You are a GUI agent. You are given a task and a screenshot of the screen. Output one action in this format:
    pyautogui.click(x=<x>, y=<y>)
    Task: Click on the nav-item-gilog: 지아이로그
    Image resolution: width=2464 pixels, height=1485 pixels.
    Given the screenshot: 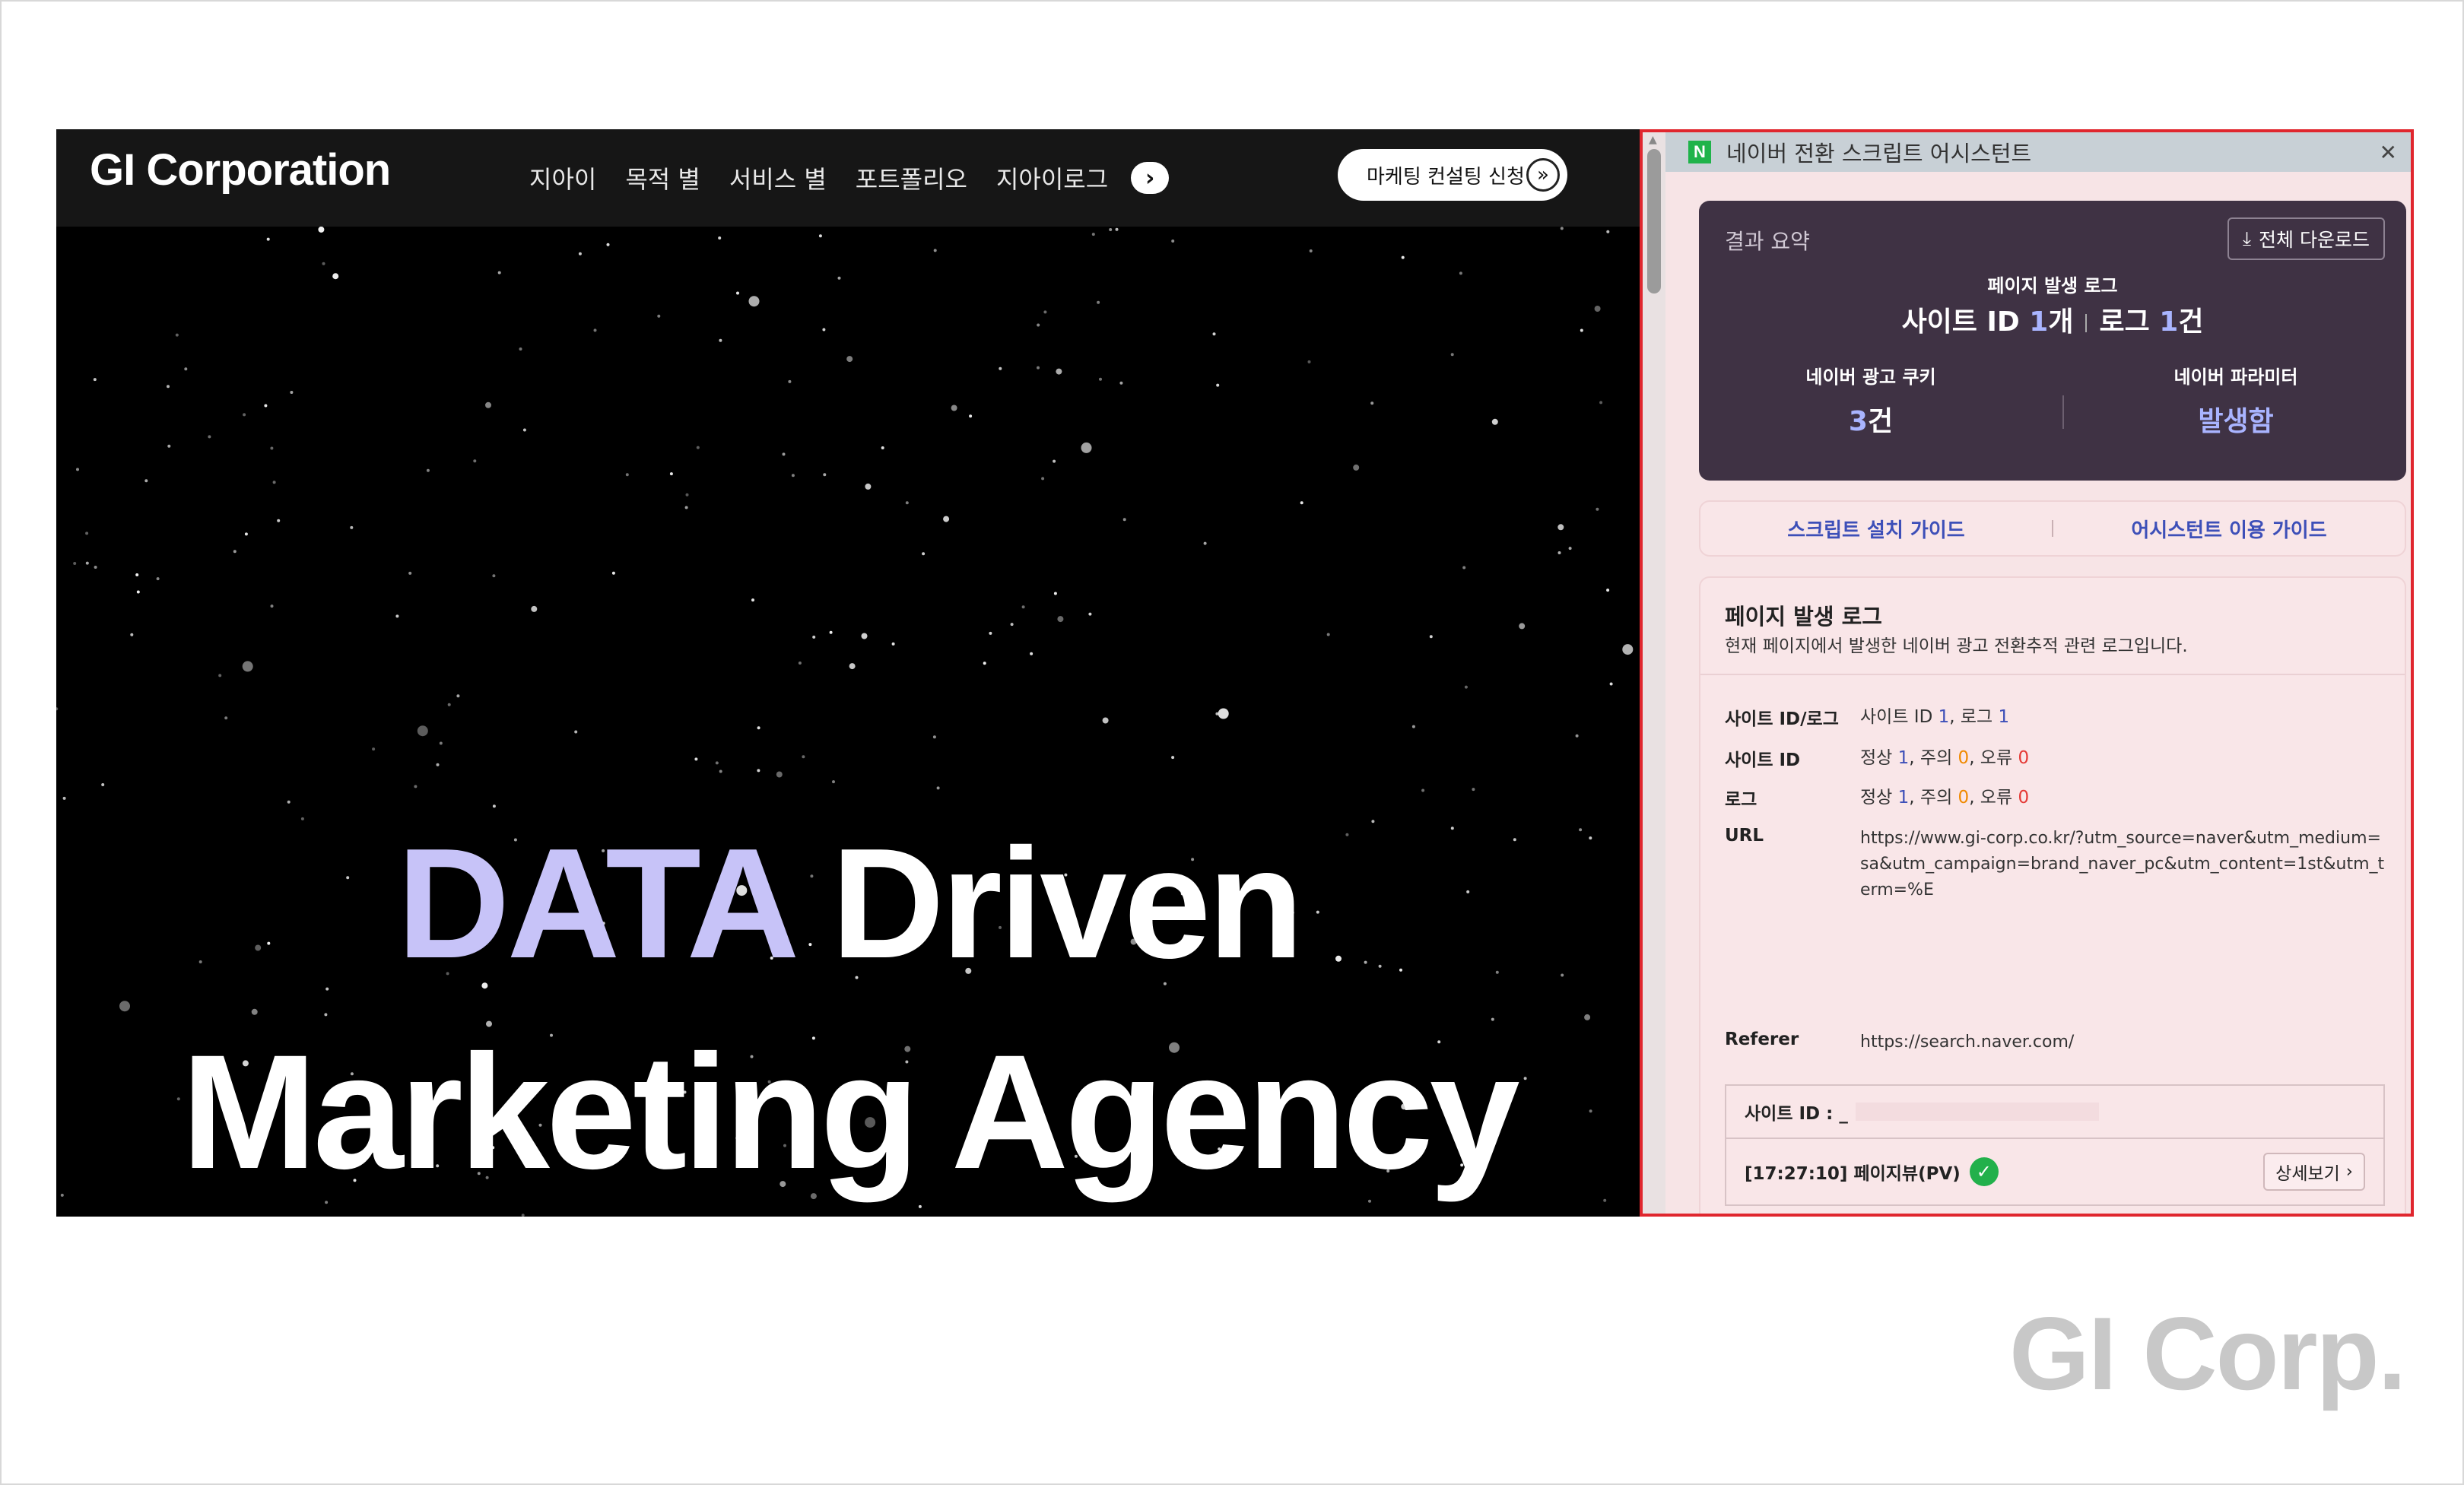 What is the action you would take?
    pyautogui.click(x=1052, y=177)
    